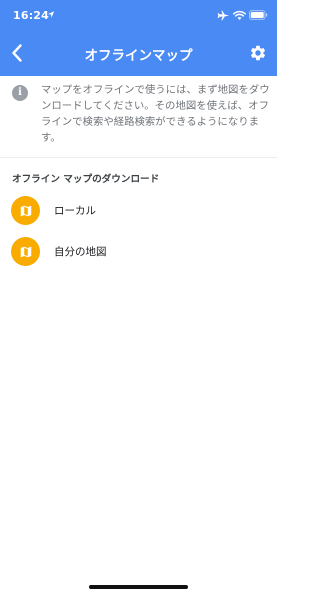 This screenshot has height=600, width=320. I want to click on settings-button, so click(258, 53).